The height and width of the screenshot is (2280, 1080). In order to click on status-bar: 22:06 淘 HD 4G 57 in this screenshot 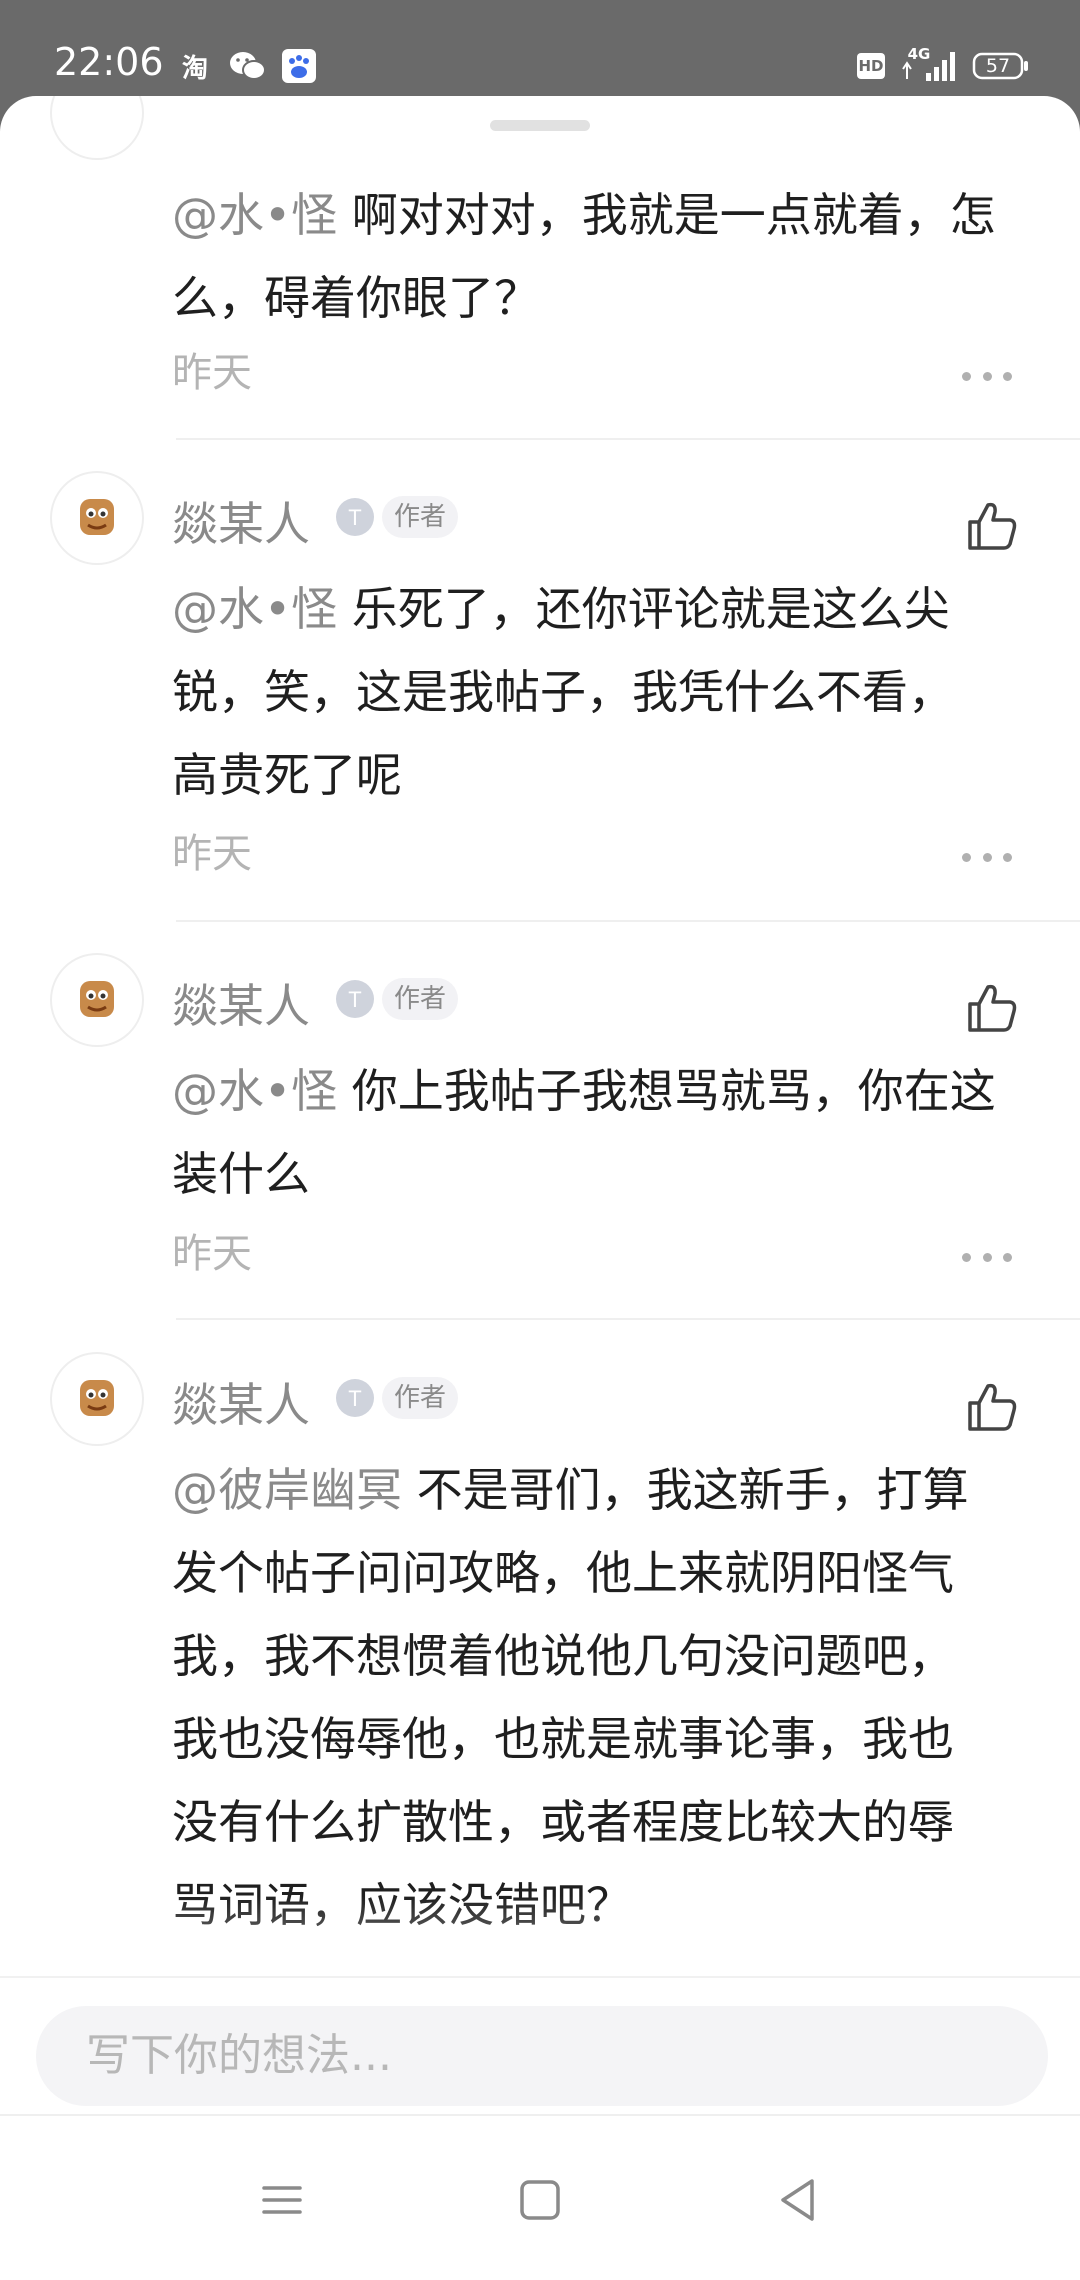, I will do `click(540, 48)`.